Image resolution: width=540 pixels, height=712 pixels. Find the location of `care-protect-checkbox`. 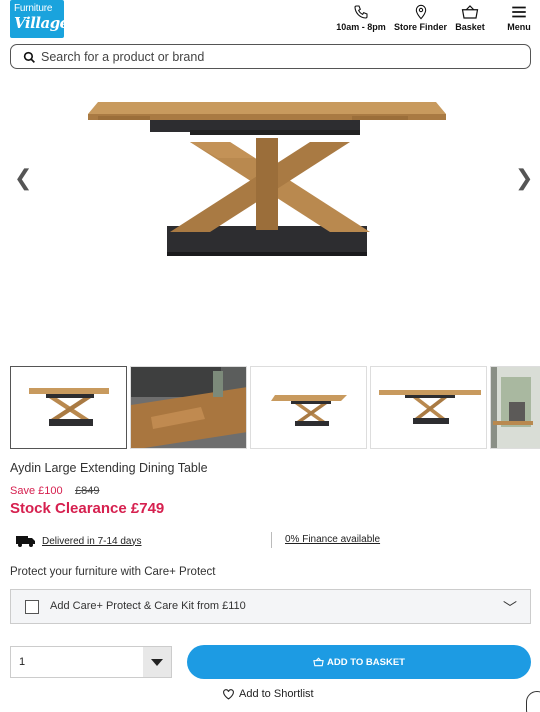

care-protect-checkbox is located at coordinates (32, 607).